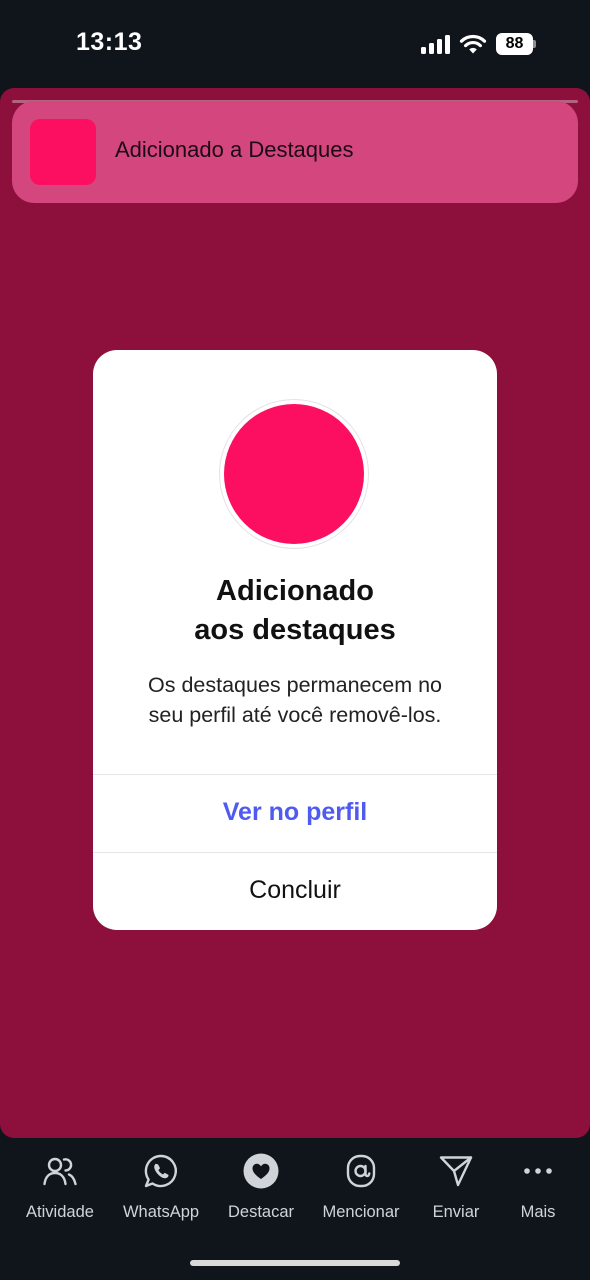  Describe the element at coordinates (63, 152) in the screenshot. I see `toast-thumbnail` at that location.